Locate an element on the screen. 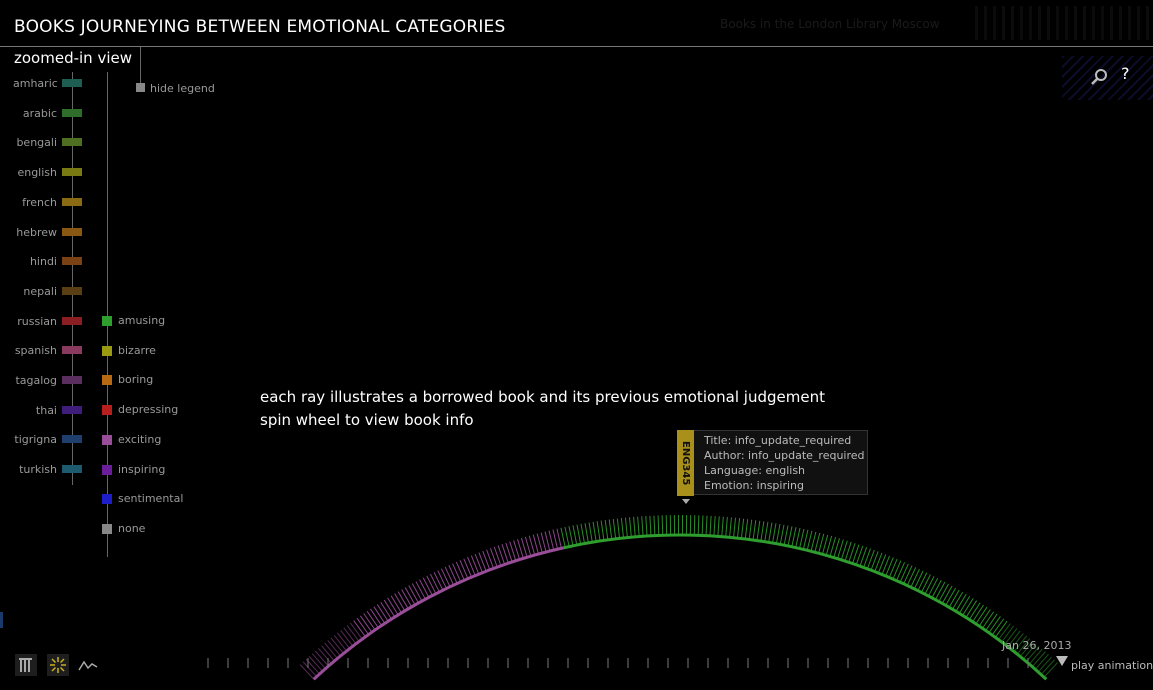 The height and width of the screenshot is (690, 1153). line-view-button is located at coordinates (88, 665).